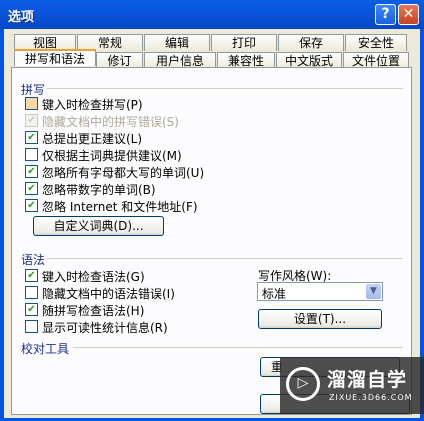 The height and width of the screenshot is (421, 424). I want to click on tab-security: 安全性, so click(376, 42).